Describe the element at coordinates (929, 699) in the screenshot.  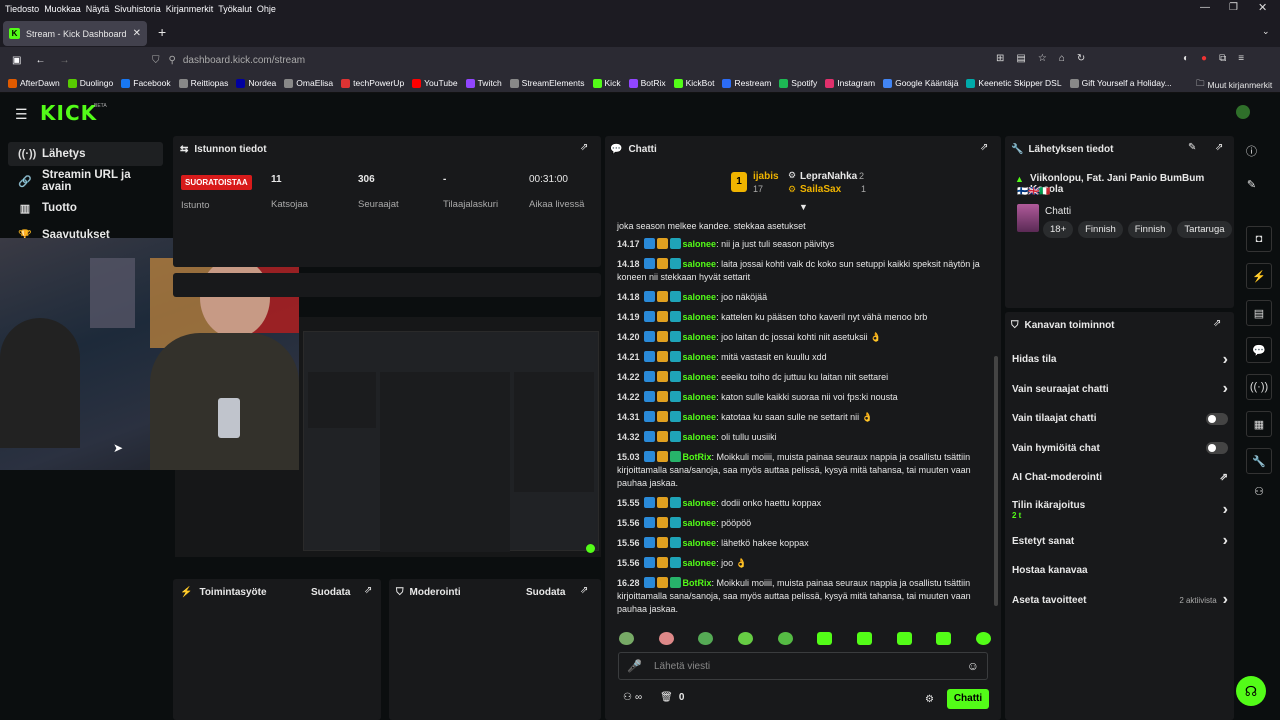
I see `settings-icon: ⚙` at that location.